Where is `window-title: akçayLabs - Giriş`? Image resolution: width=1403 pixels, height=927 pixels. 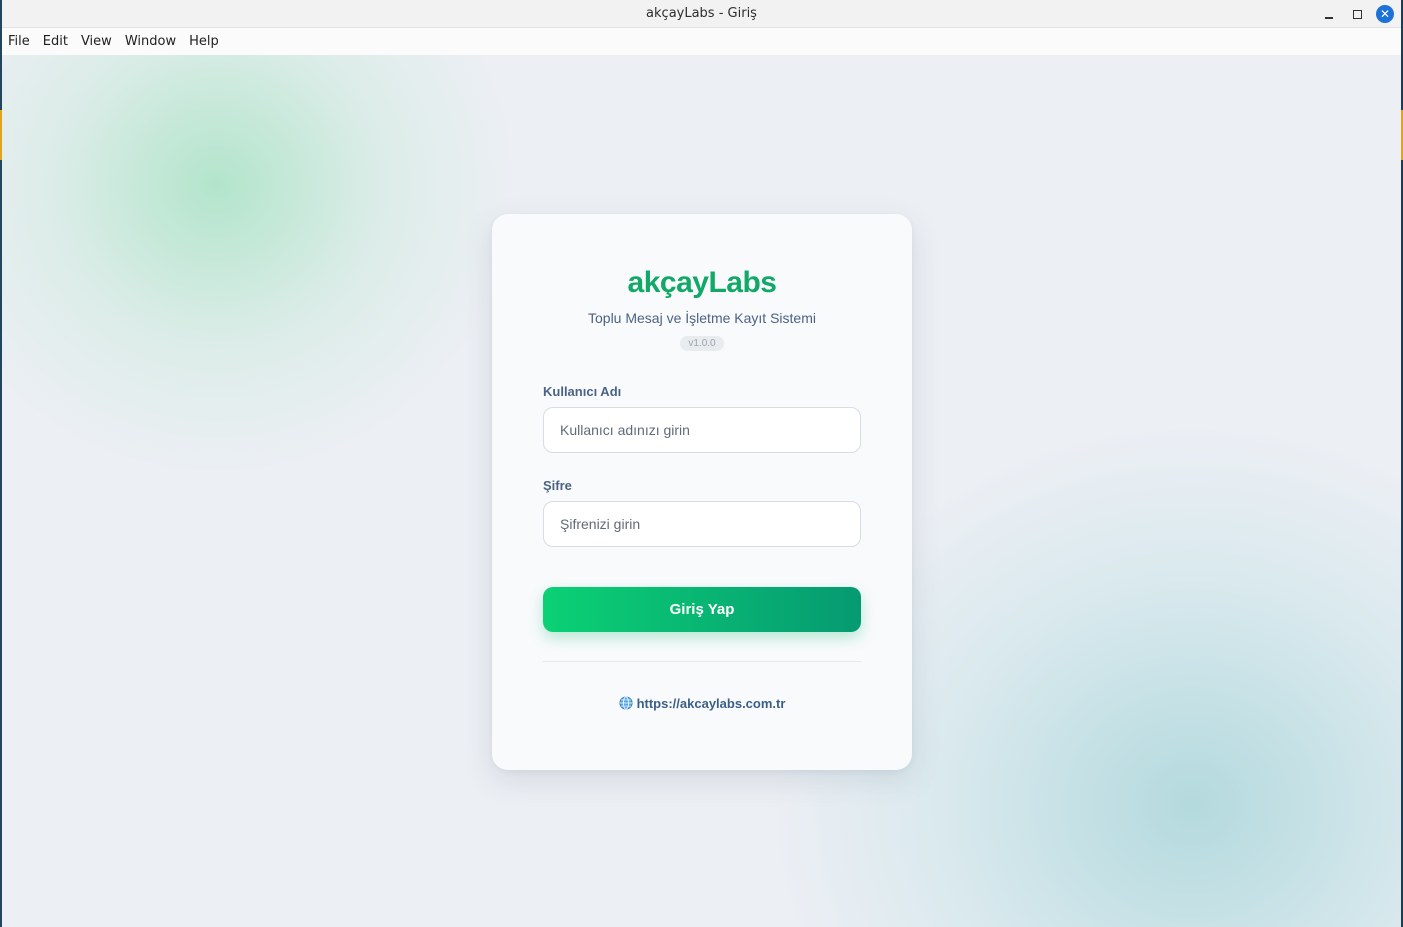 window-title: akçayLabs - Giriş is located at coordinates (701, 13).